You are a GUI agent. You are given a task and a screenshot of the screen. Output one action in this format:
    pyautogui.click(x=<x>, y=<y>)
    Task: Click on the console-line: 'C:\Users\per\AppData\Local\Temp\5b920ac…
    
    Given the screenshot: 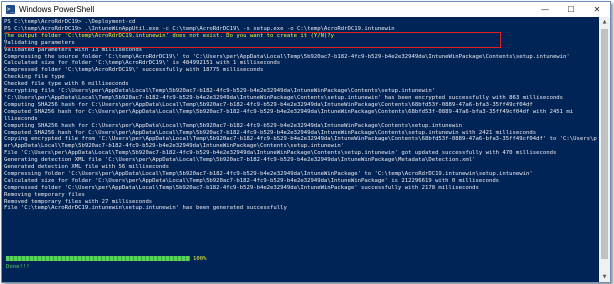 What is the action you would take?
    pyautogui.click(x=284, y=97)
    